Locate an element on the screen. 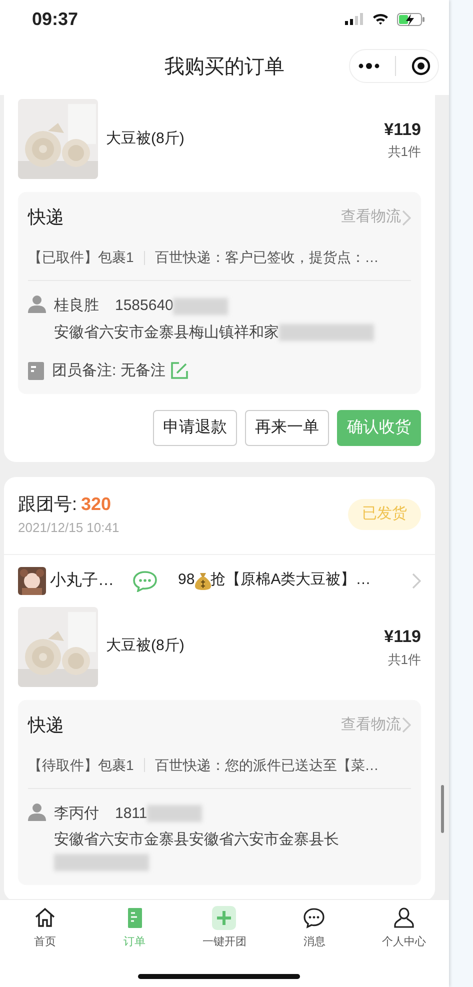  edit-icon is located at coordinates (179, 371).